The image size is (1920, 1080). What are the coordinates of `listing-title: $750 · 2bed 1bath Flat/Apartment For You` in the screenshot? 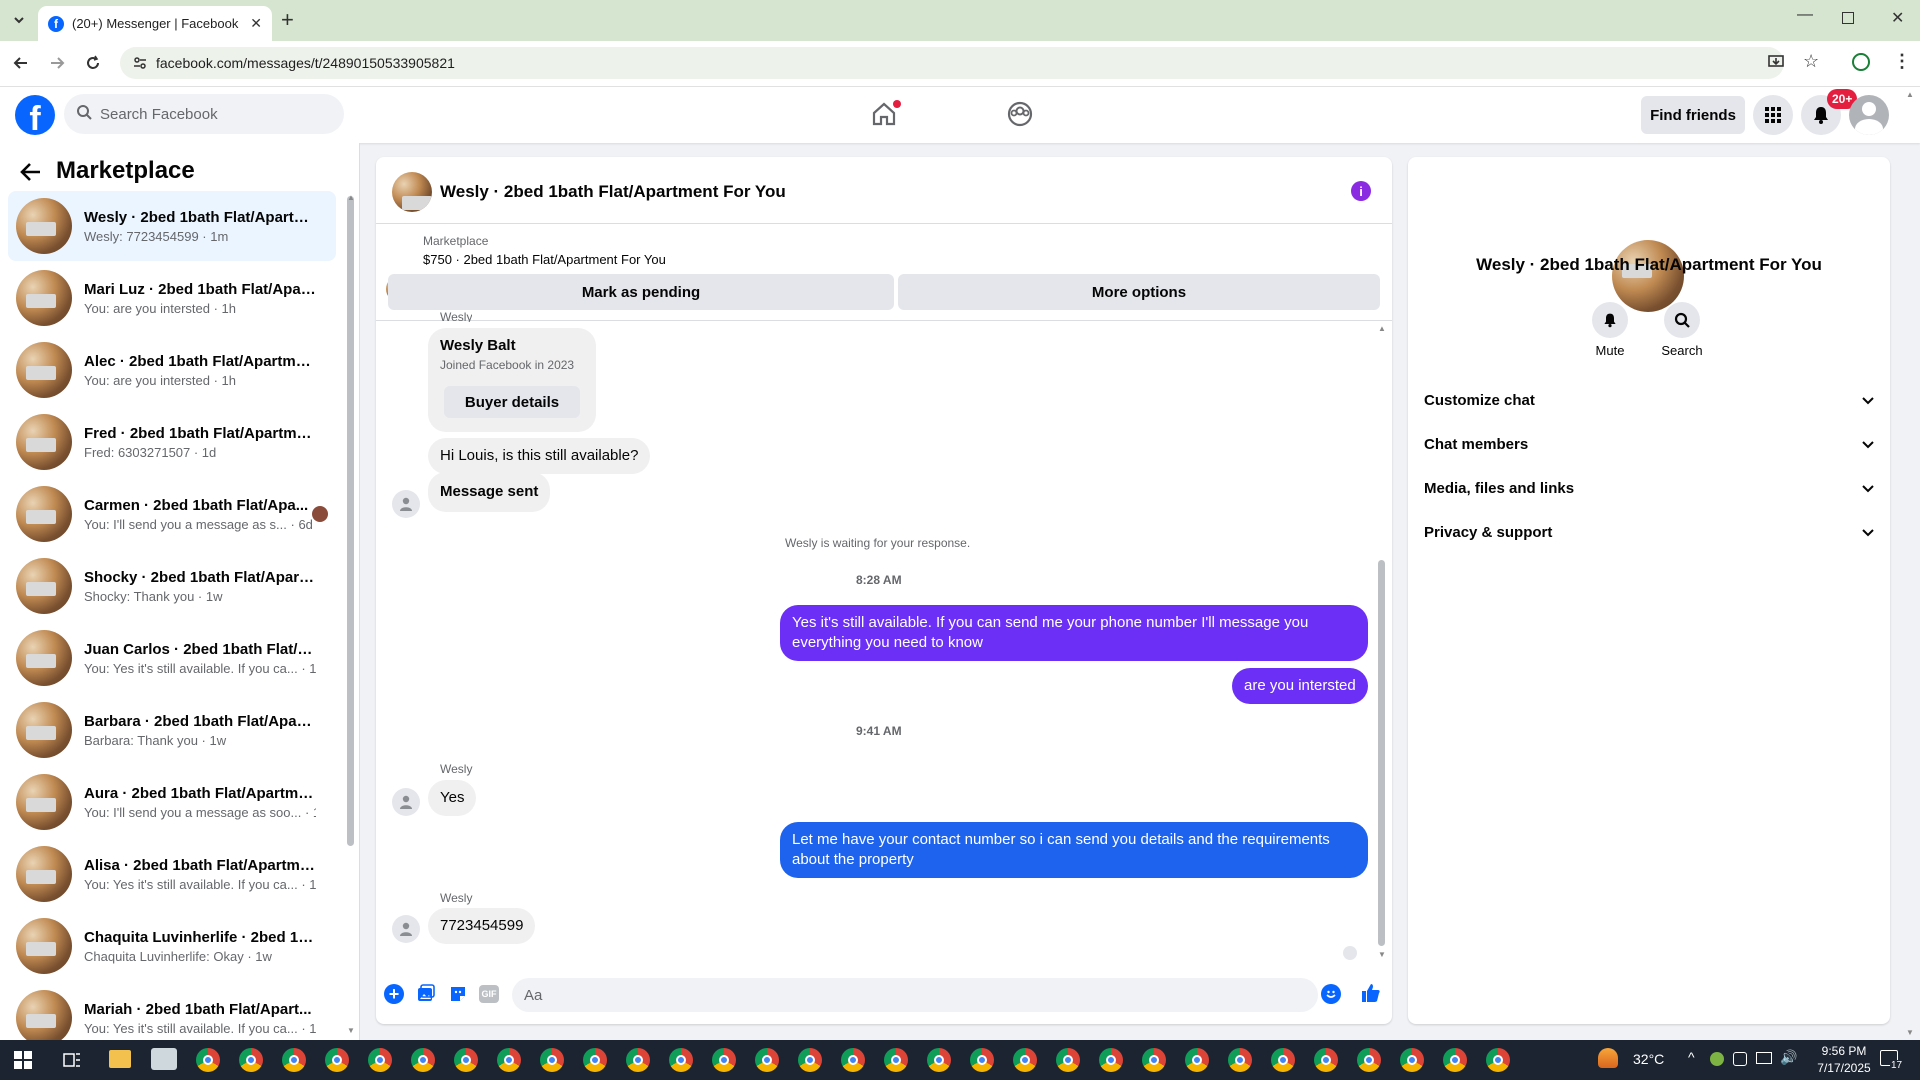 It's located at (544, 259).